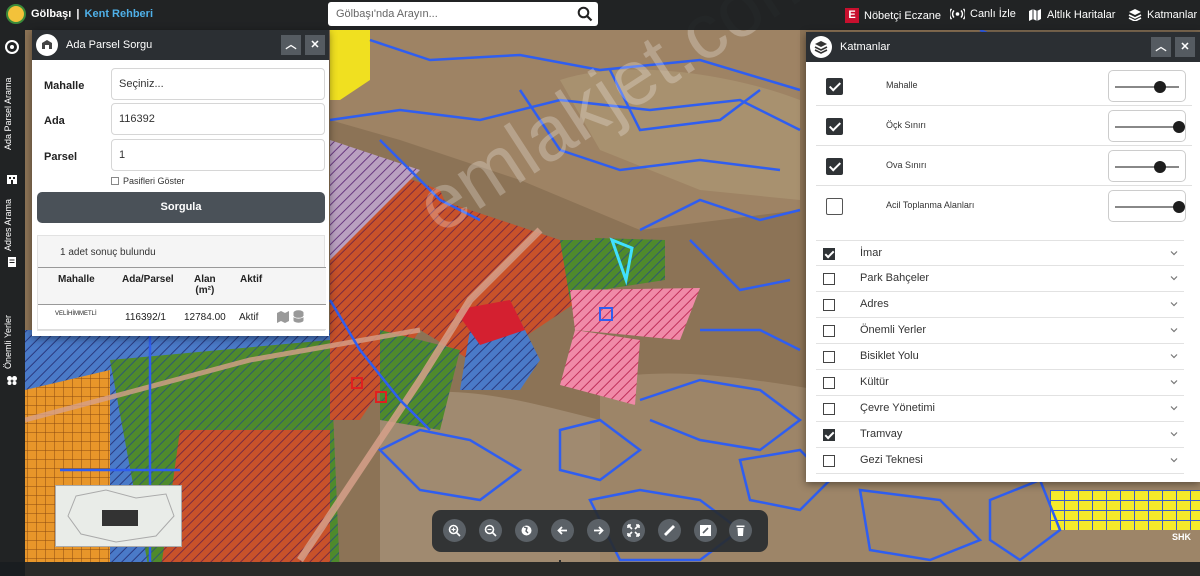  What do you see at coordinates (871, 253) in the screenshot?
I see `group-label: İmar` at bounding box center [871, 253].